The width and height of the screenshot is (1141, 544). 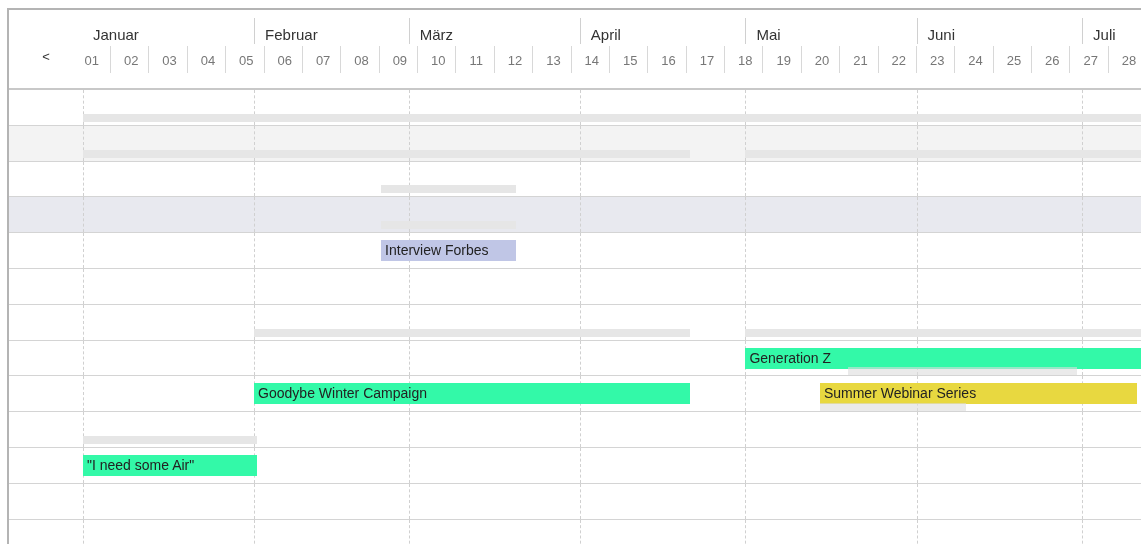 I want to click on month-label: April, so click(x=600, y=31).